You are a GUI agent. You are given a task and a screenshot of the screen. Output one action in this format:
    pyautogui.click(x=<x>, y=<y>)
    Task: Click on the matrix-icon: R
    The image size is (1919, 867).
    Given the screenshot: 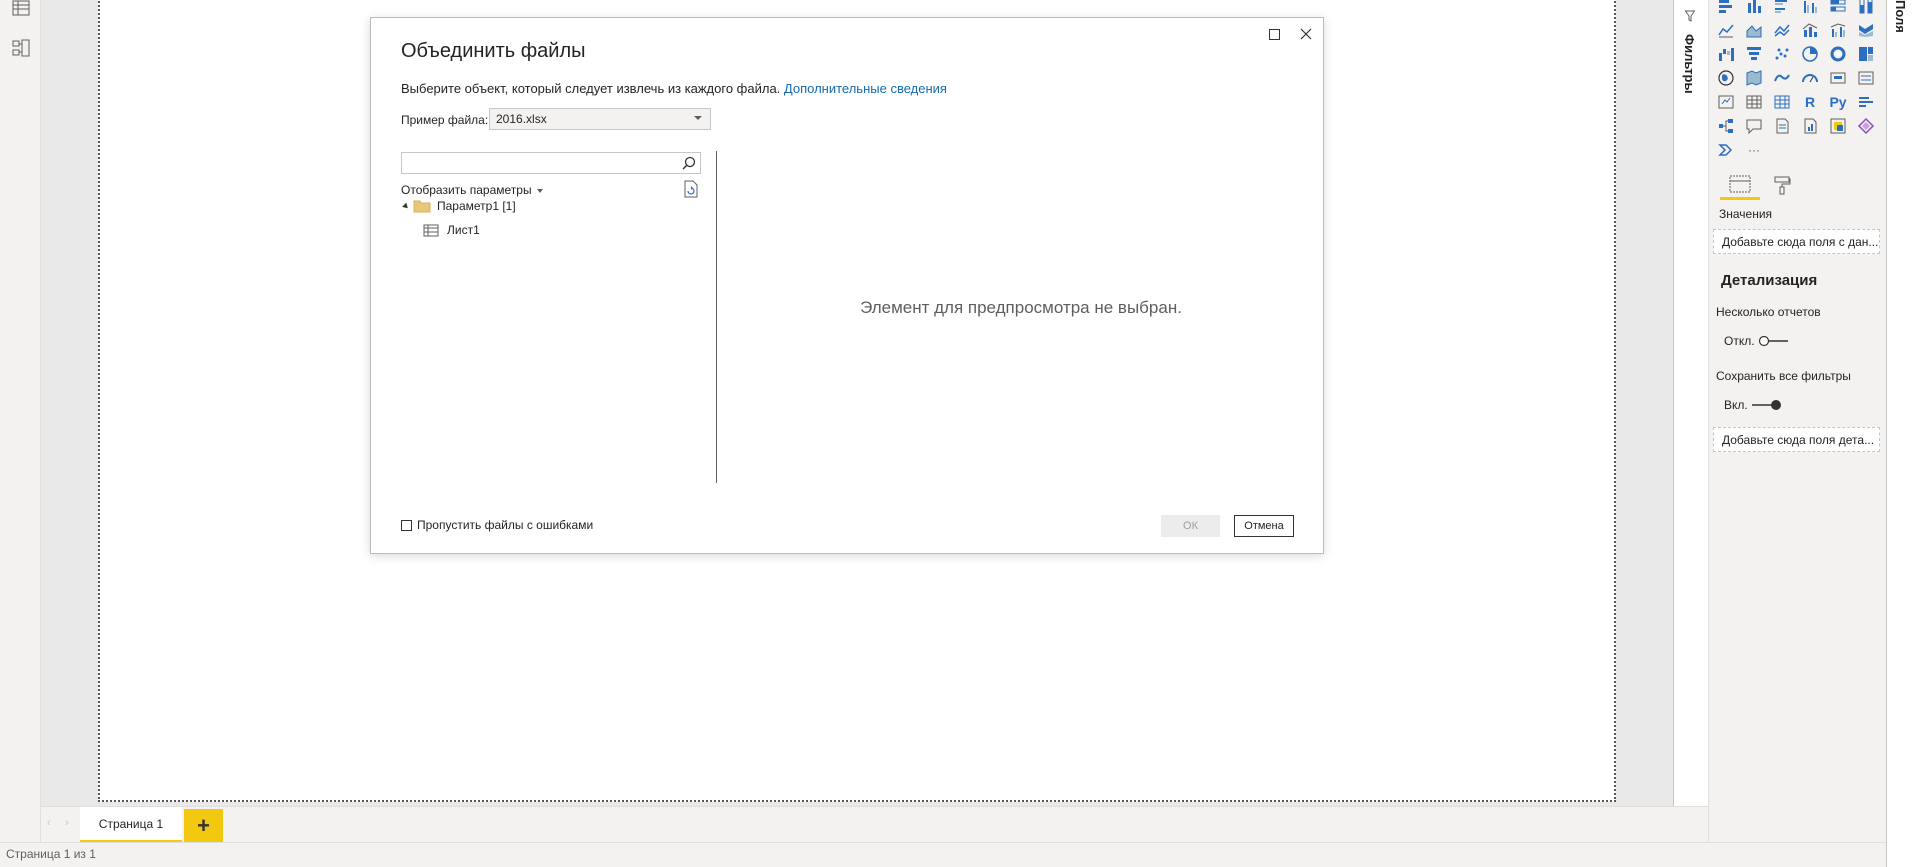 What is the action you would take?
    pyautogui.click(x=1810, y=102)
    